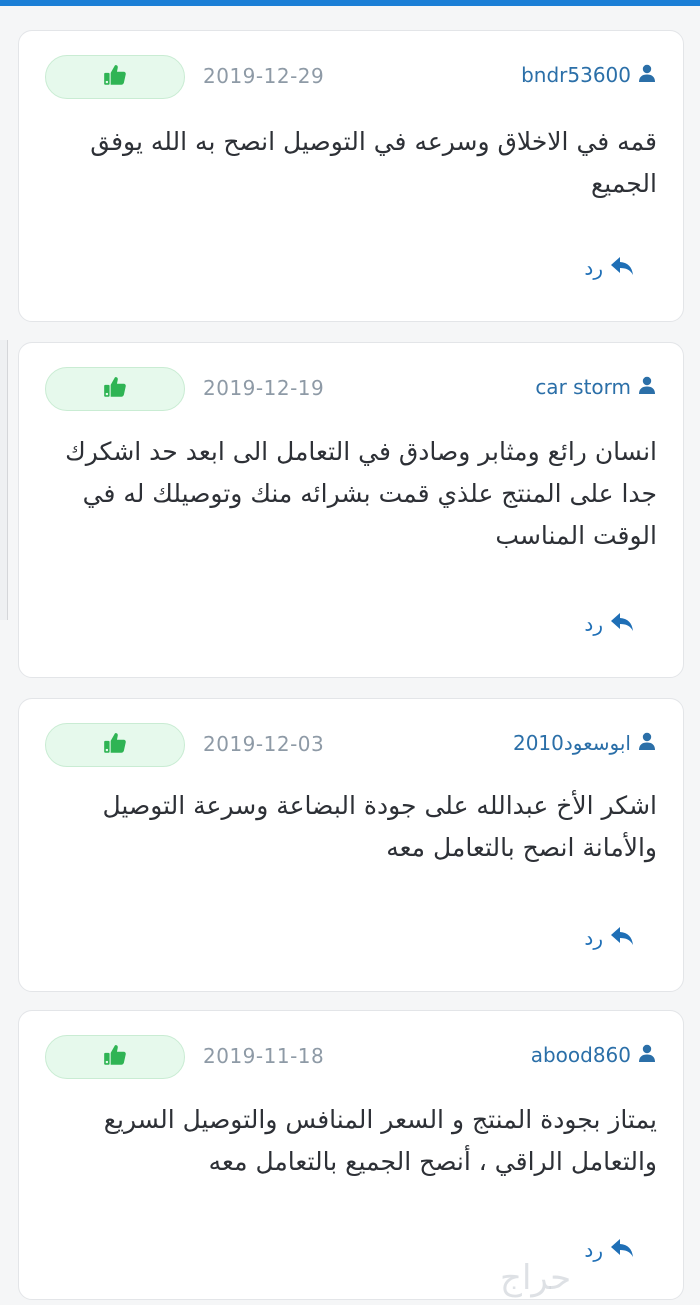 This screenshot has height=1305, width=700. Describe the element at coordinates (351, 78) in the screenshot. I see `review-header: 2019-12-29 bndr53600` at that location.